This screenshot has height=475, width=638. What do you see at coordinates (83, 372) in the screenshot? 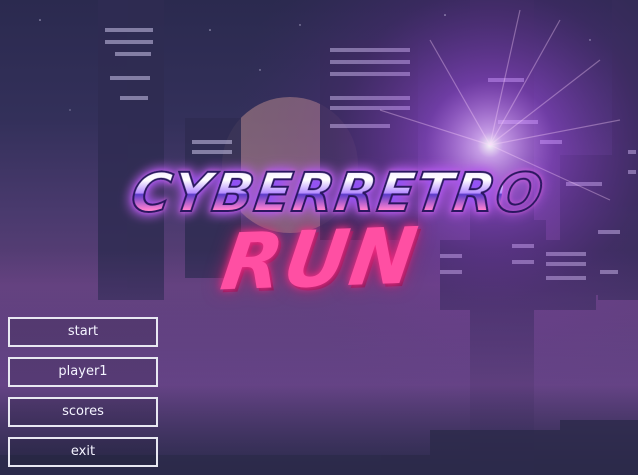
I see `player-button: player1` at bounding box center [83, 372].